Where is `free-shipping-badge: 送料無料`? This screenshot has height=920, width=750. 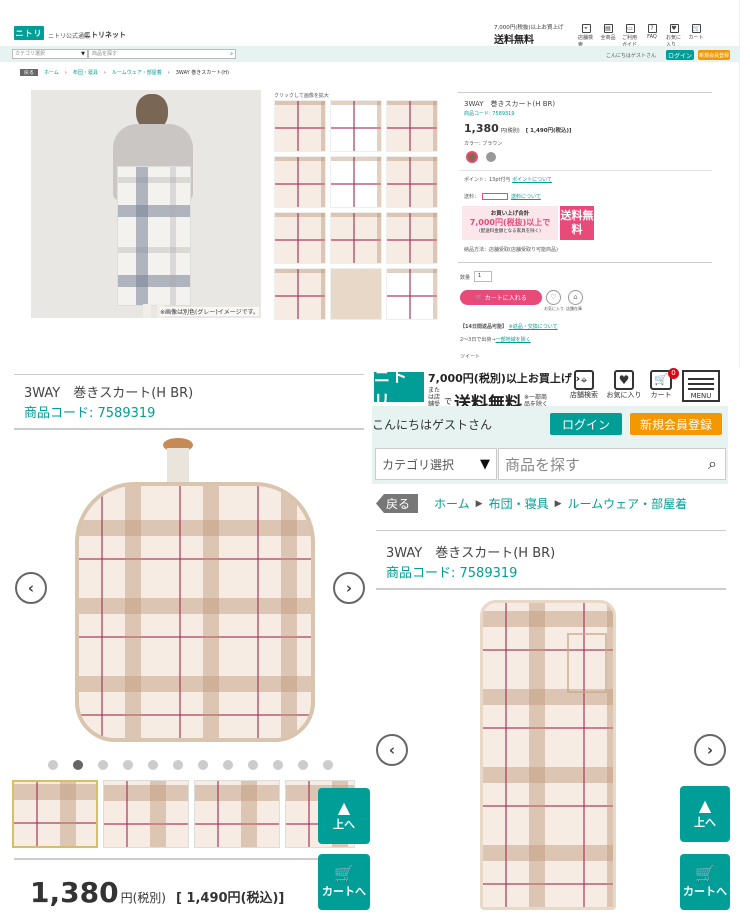 free-shipping-badge: 送料無料 is located at coordinates (577, 223).